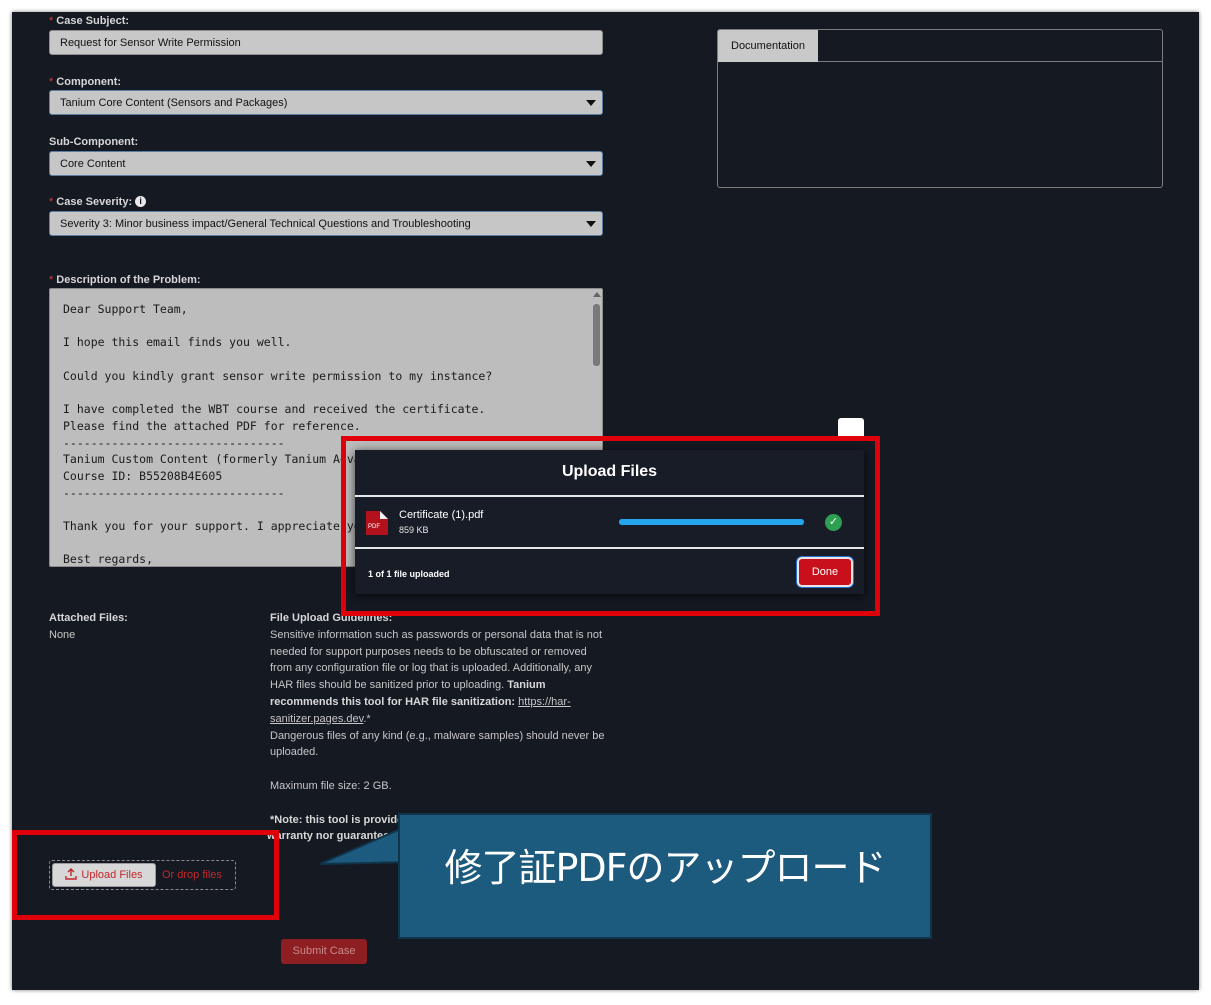 The height and width of the screenshot is (1005, 1211). Describe the element at coordinates (326, 42) in the screenshot. I see `case-subject-input: Request for Sensor Write Permission` at that location.